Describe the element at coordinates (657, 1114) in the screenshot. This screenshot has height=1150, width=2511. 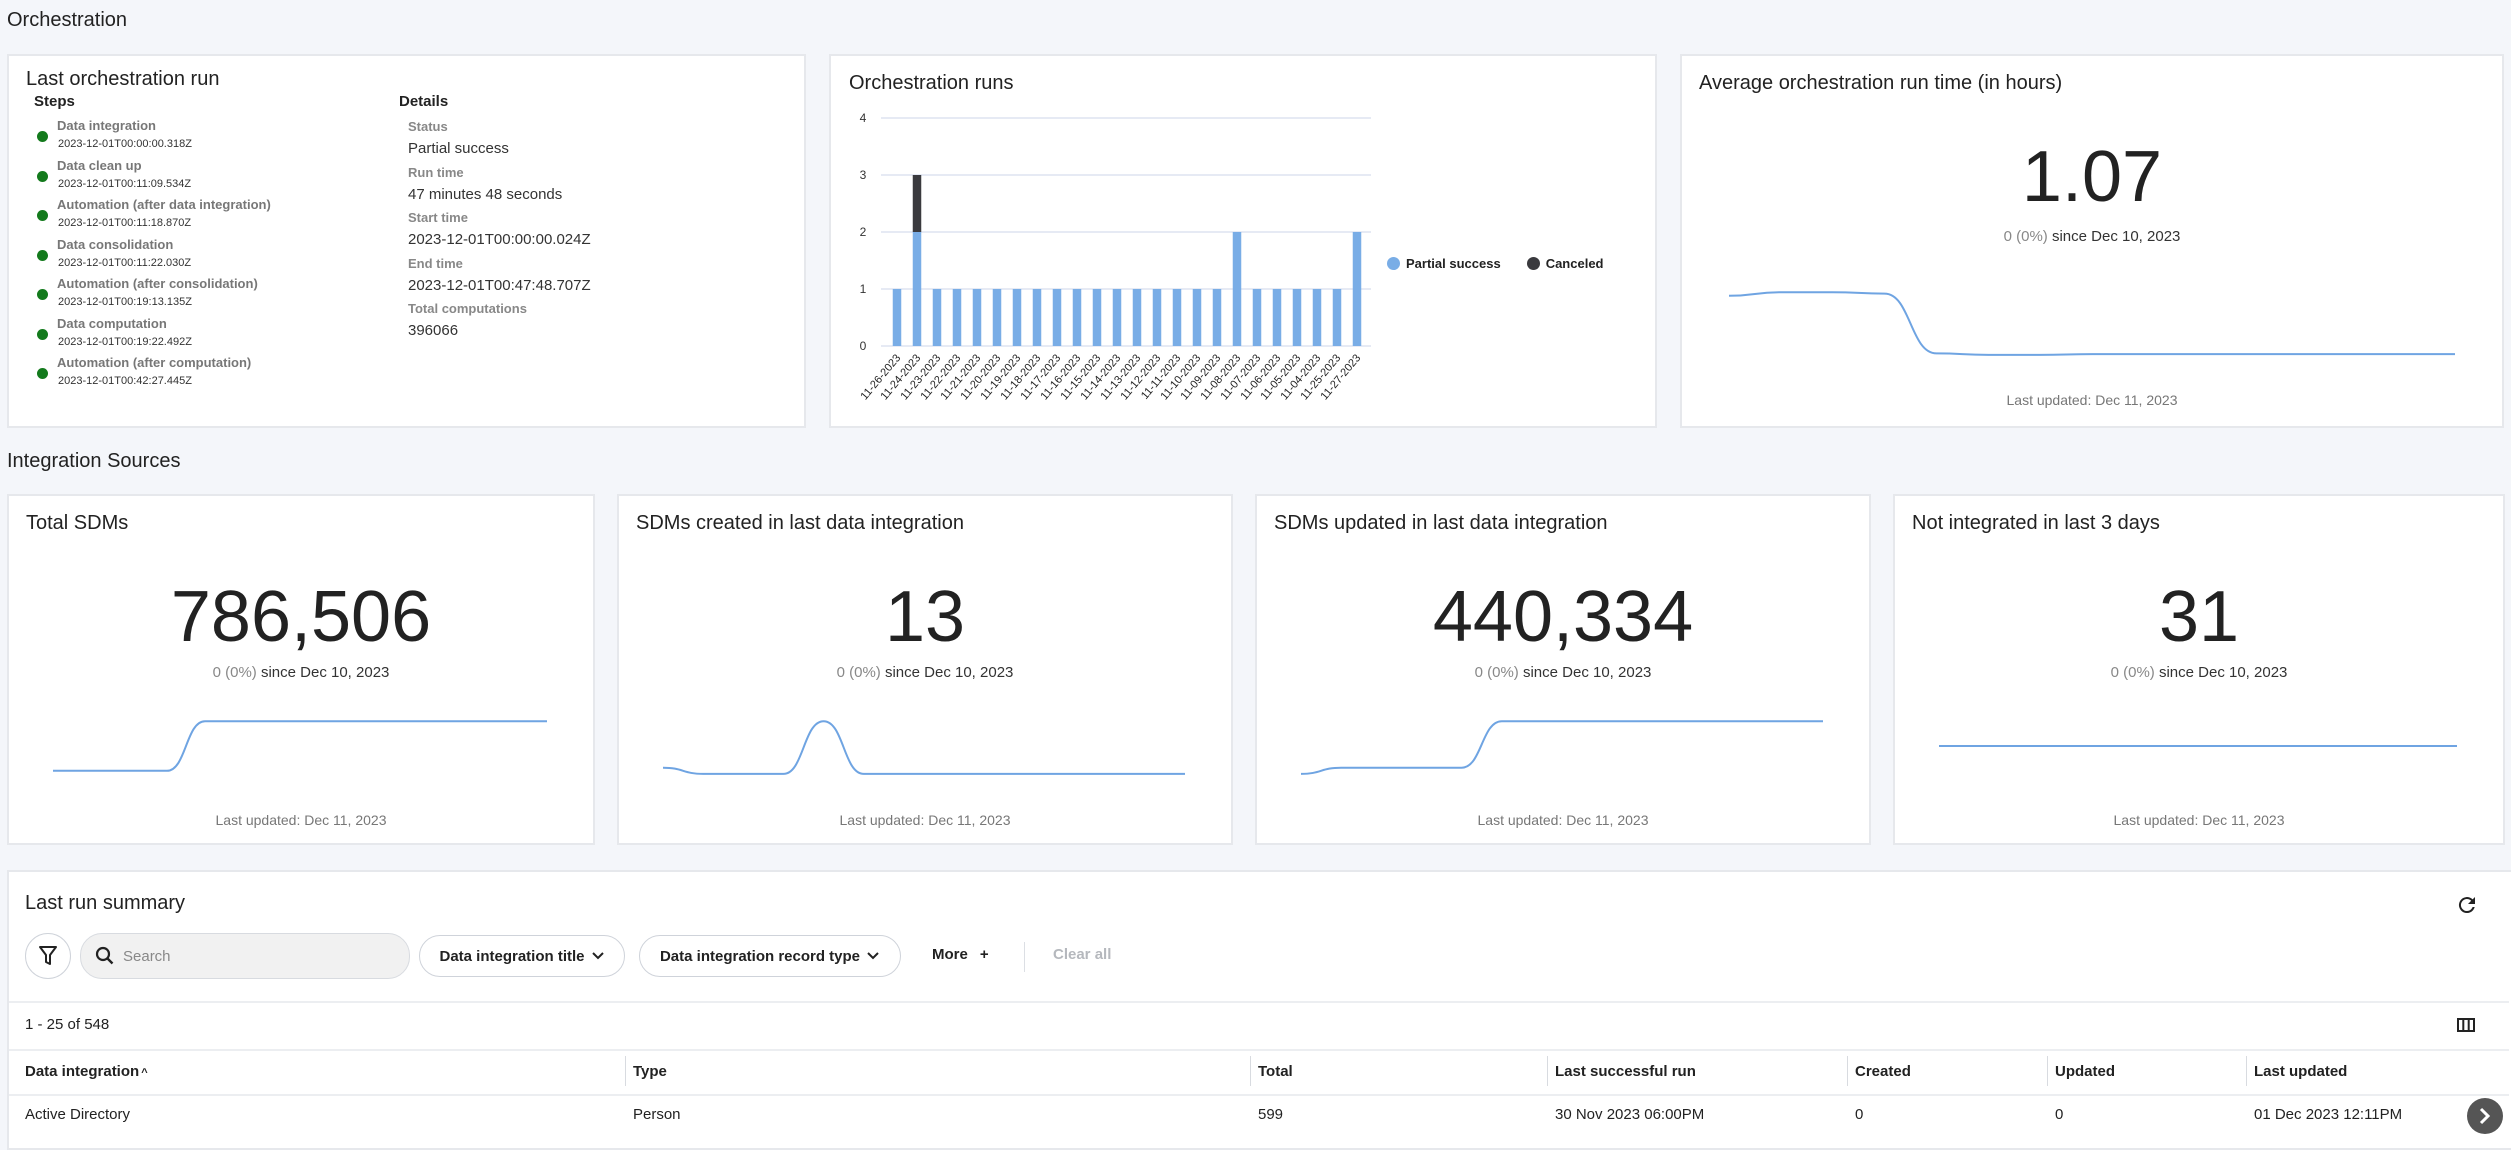
I see `table-cell: Person` at that location.